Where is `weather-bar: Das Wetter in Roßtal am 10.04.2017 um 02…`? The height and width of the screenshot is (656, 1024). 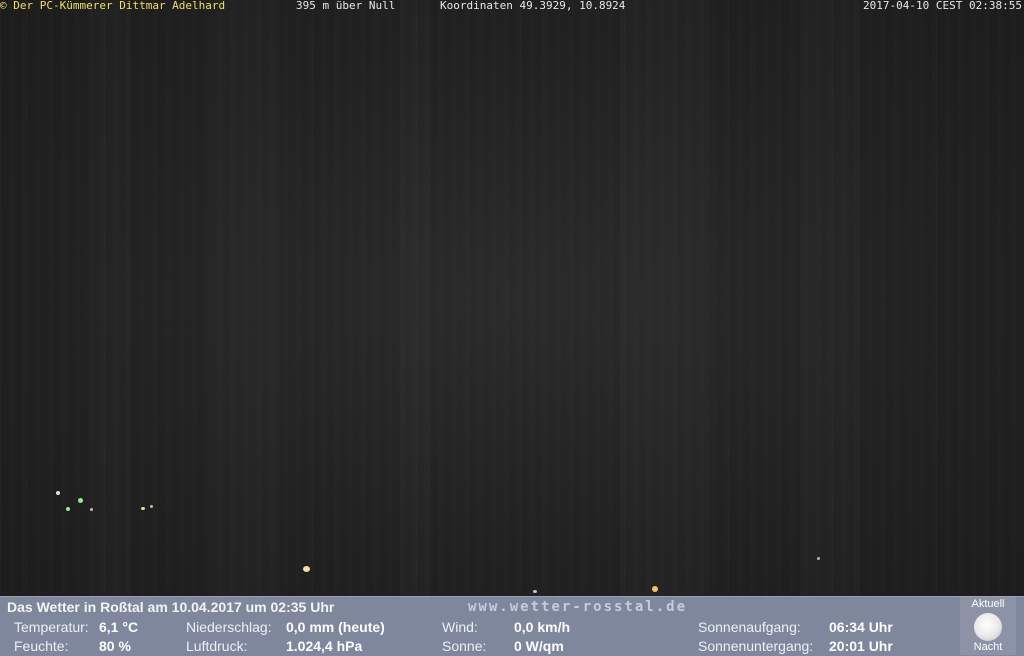
weather-bar: Das Wetter in Roßtal am 10.04.2017 um 02… is located at coordinates (512, 626).